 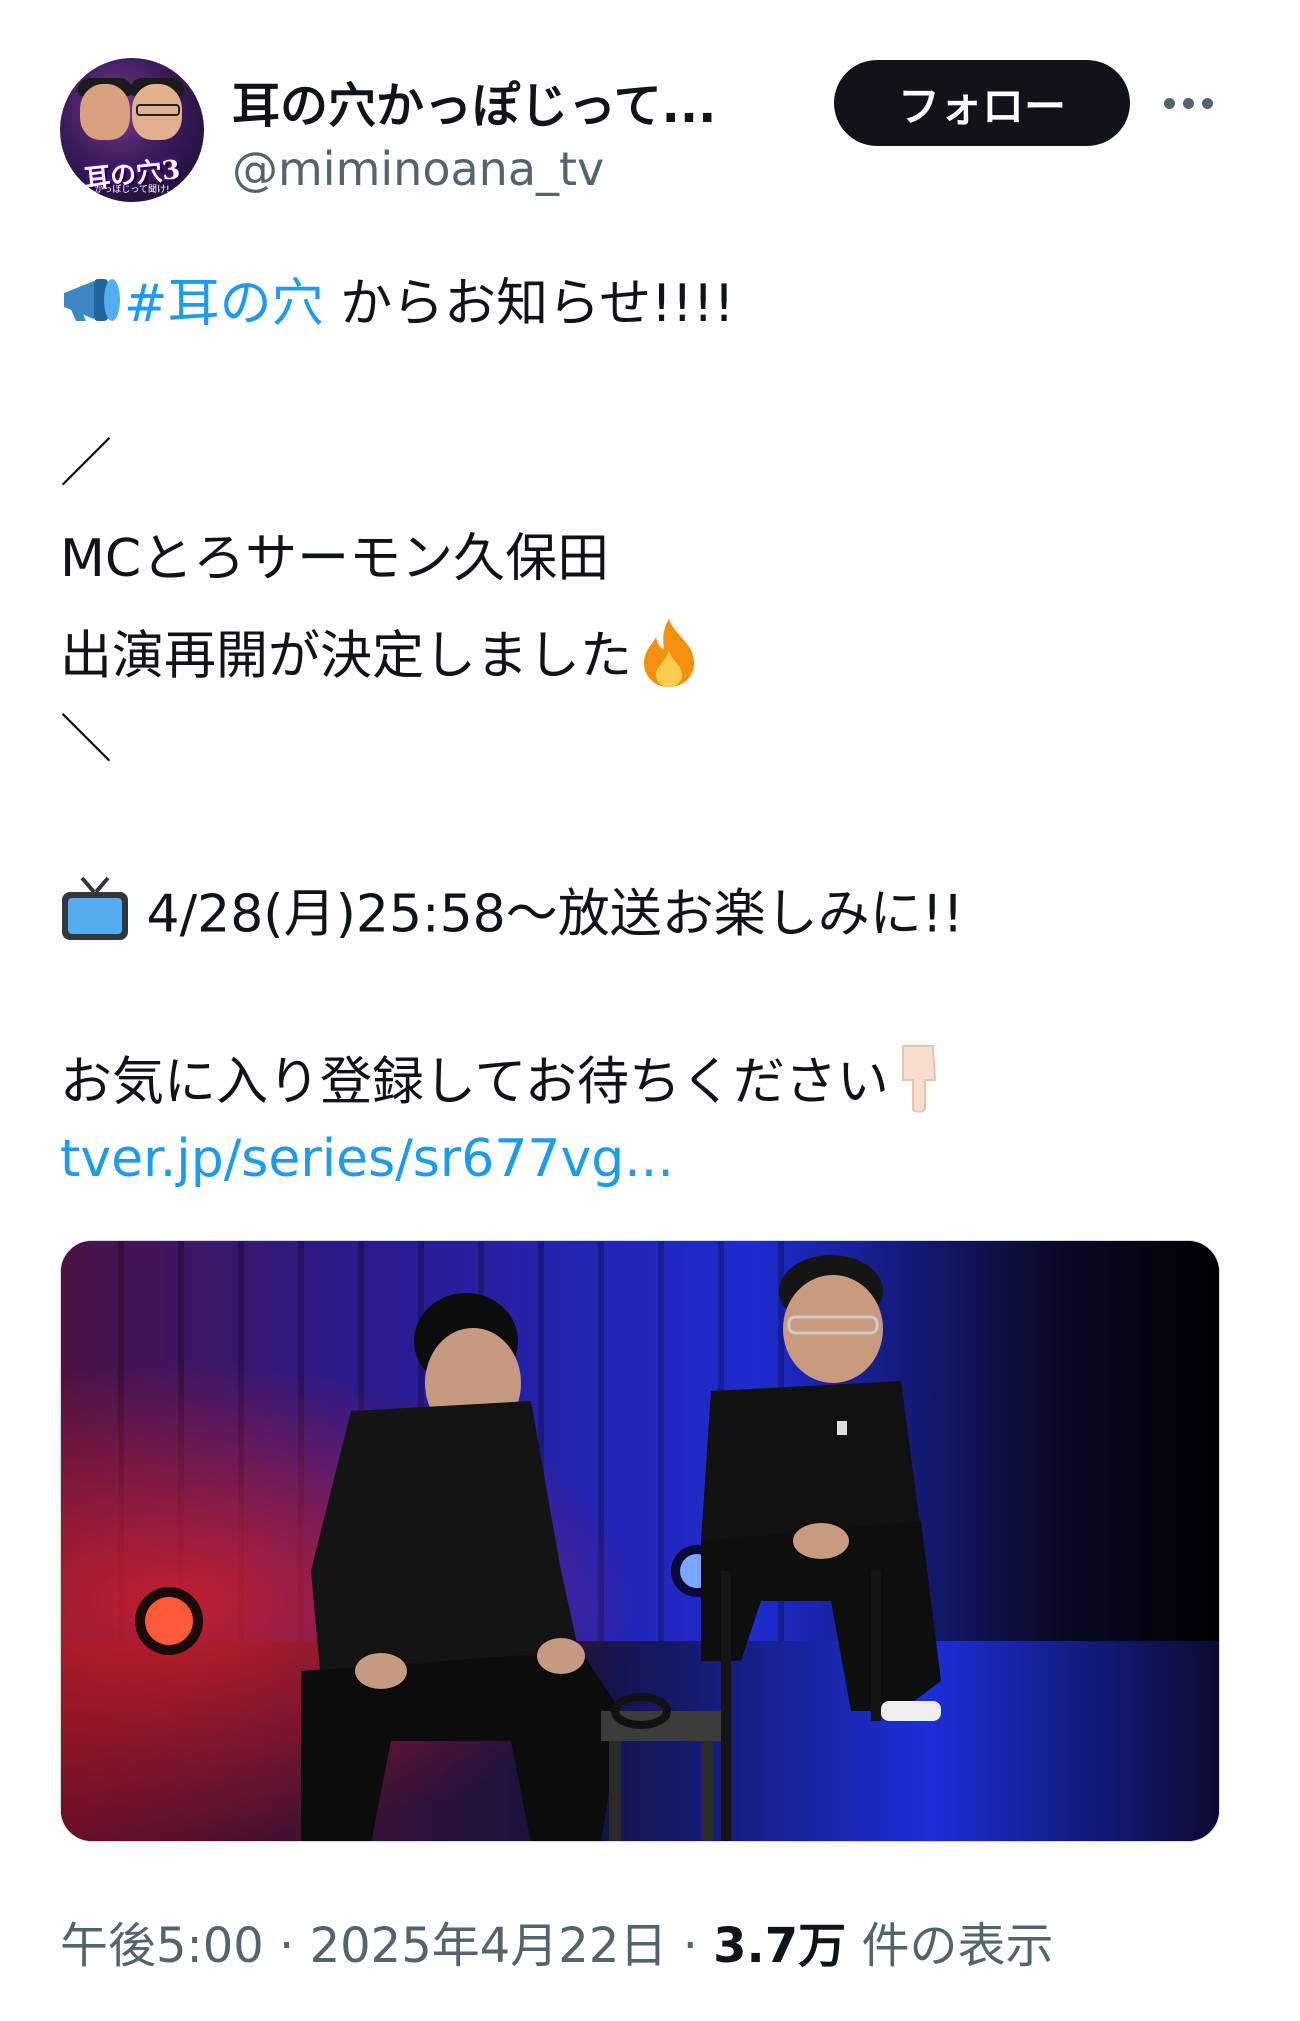 I want to click on tweet-line-resume: 出演再開が決定しました, so click(x=383, y=659).